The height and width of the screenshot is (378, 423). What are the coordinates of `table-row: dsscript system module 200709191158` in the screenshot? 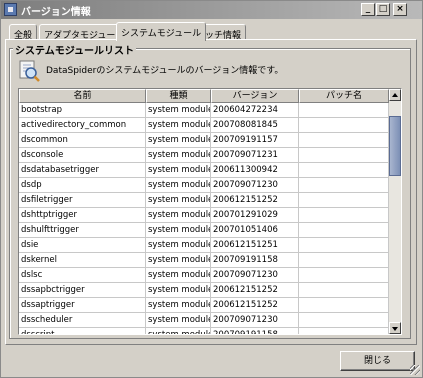 It's located at (204, 331).